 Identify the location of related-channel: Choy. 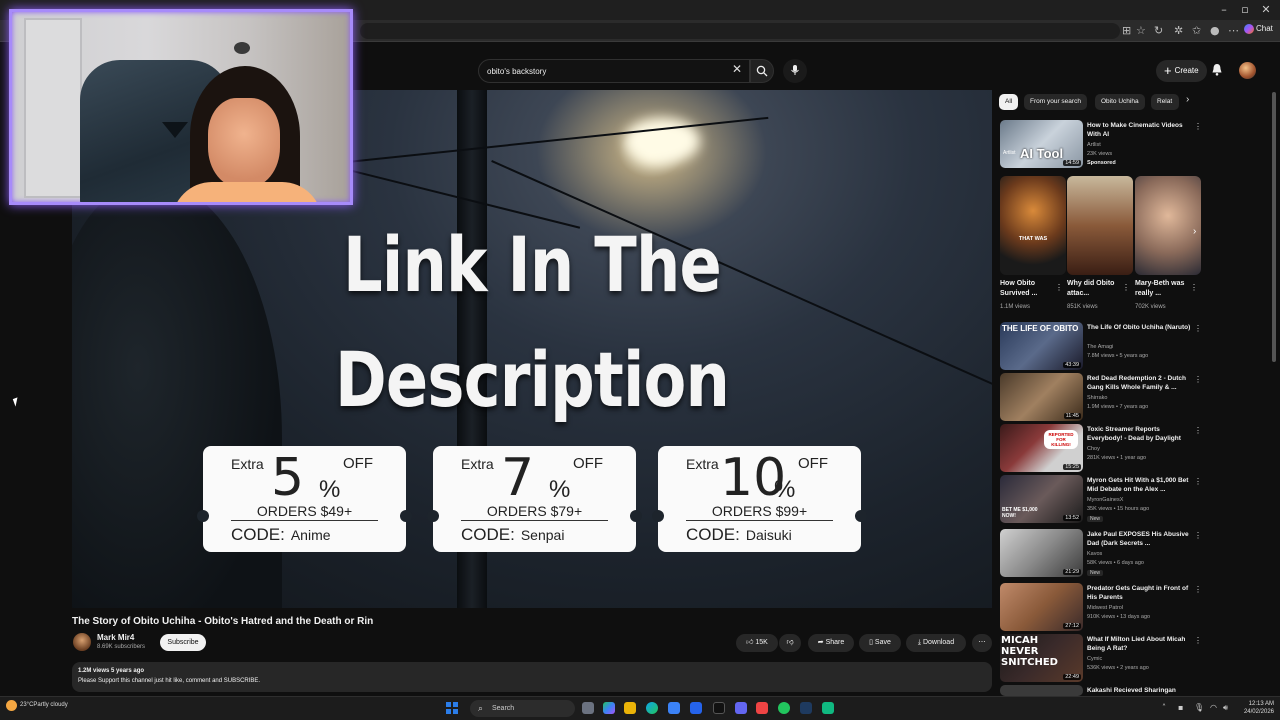
(1093, 449).